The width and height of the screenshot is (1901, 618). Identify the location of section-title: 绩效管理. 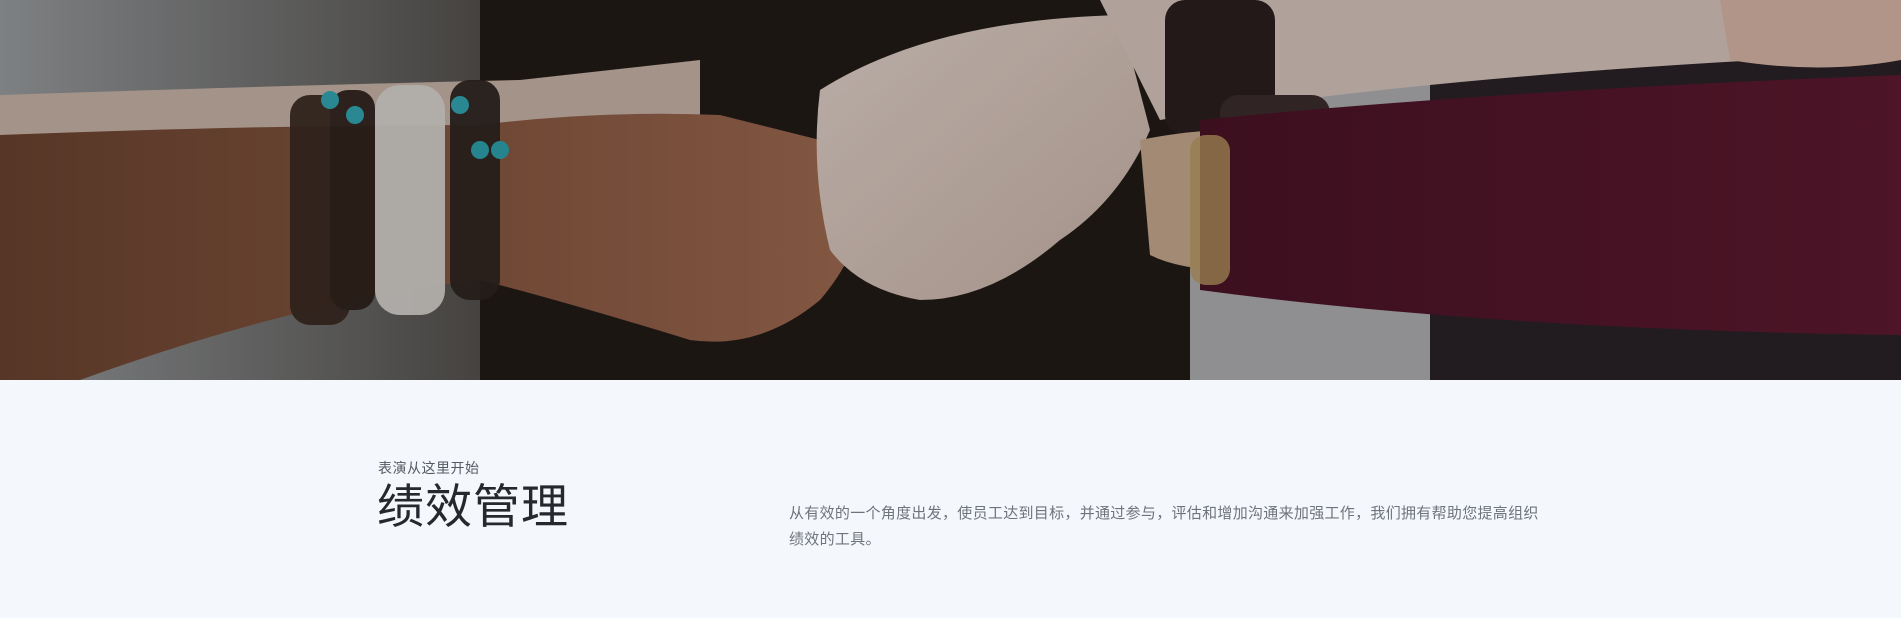
(473, 507).